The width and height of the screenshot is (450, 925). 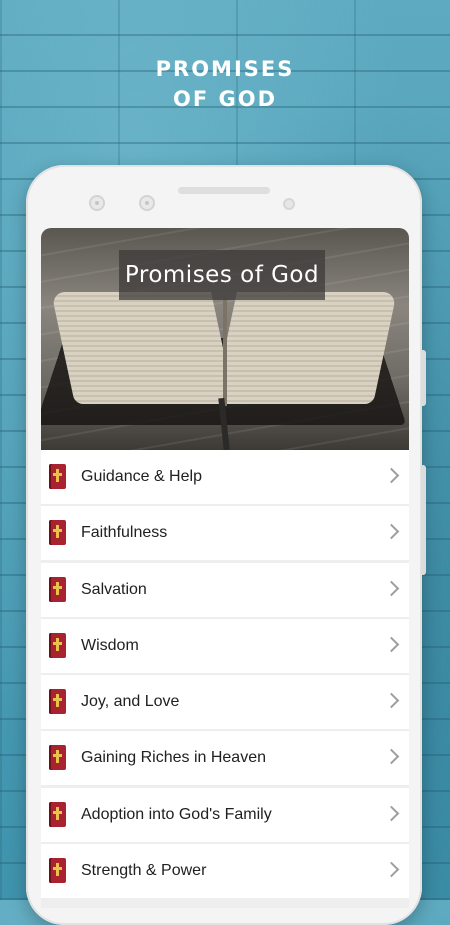 I want to click on phone-volume-button, so click(x=423, y=378).